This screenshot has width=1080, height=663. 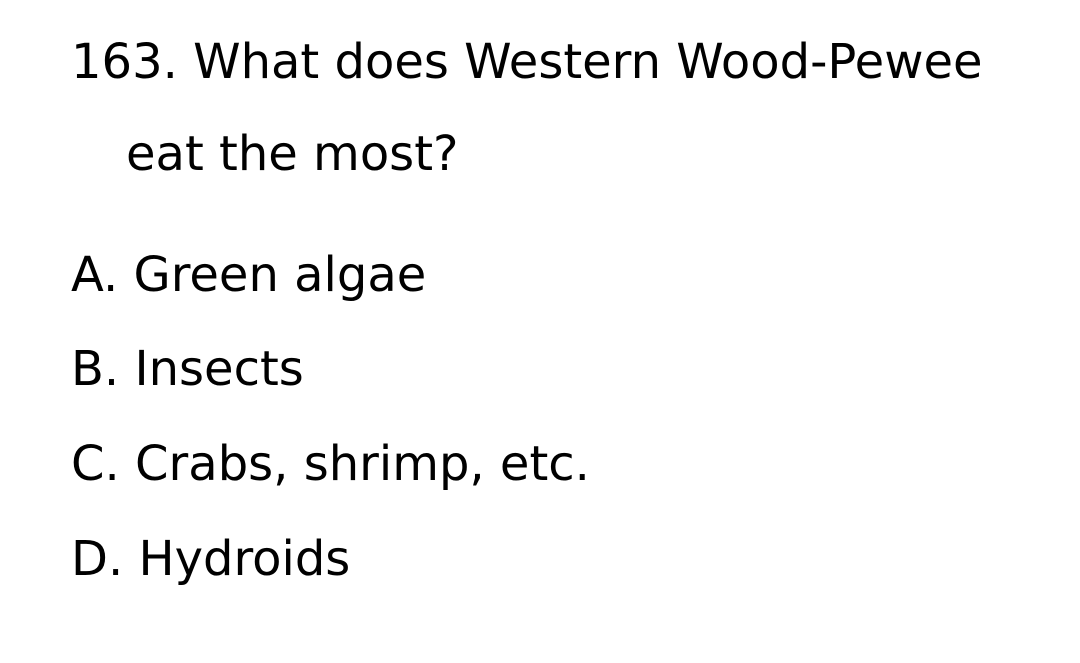 I want to click on question-text-line-2: eat the most?, so click(x=292, y=154).